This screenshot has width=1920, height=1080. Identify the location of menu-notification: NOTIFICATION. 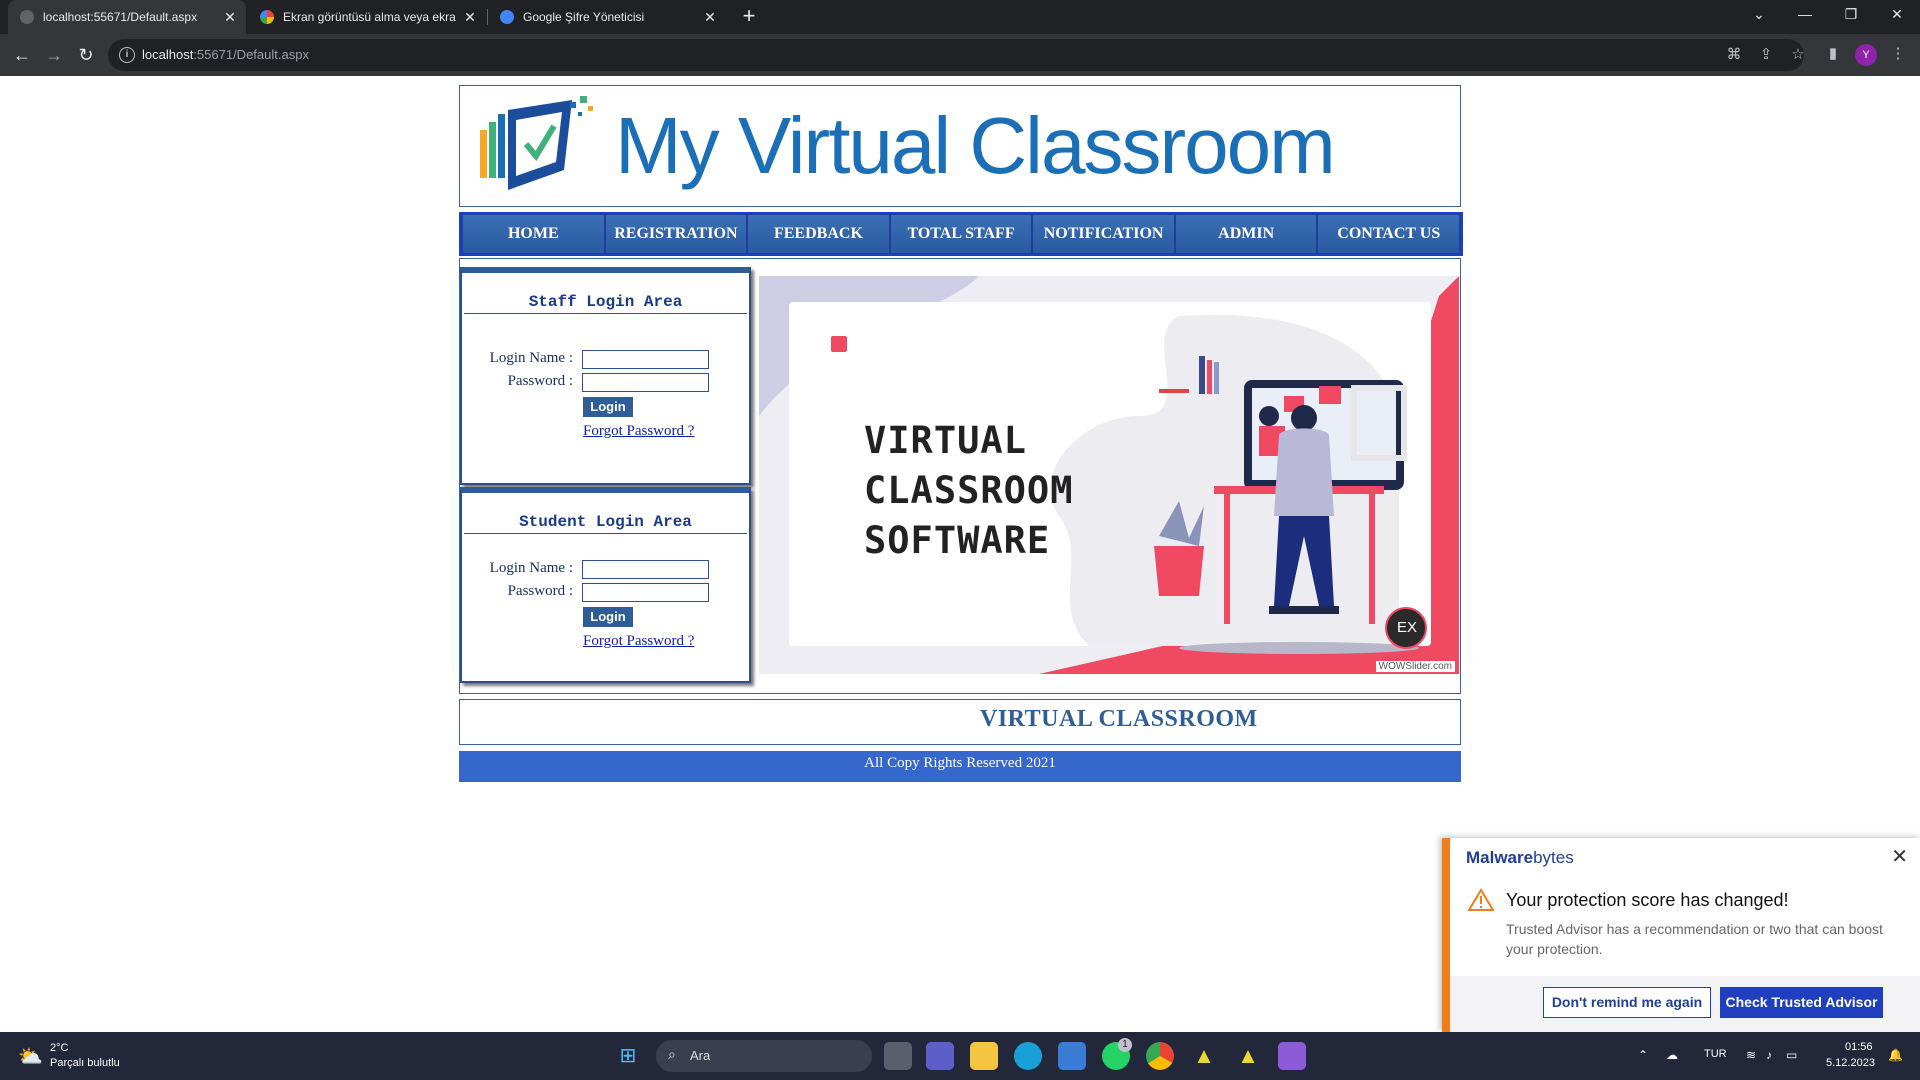
(1103, 234).